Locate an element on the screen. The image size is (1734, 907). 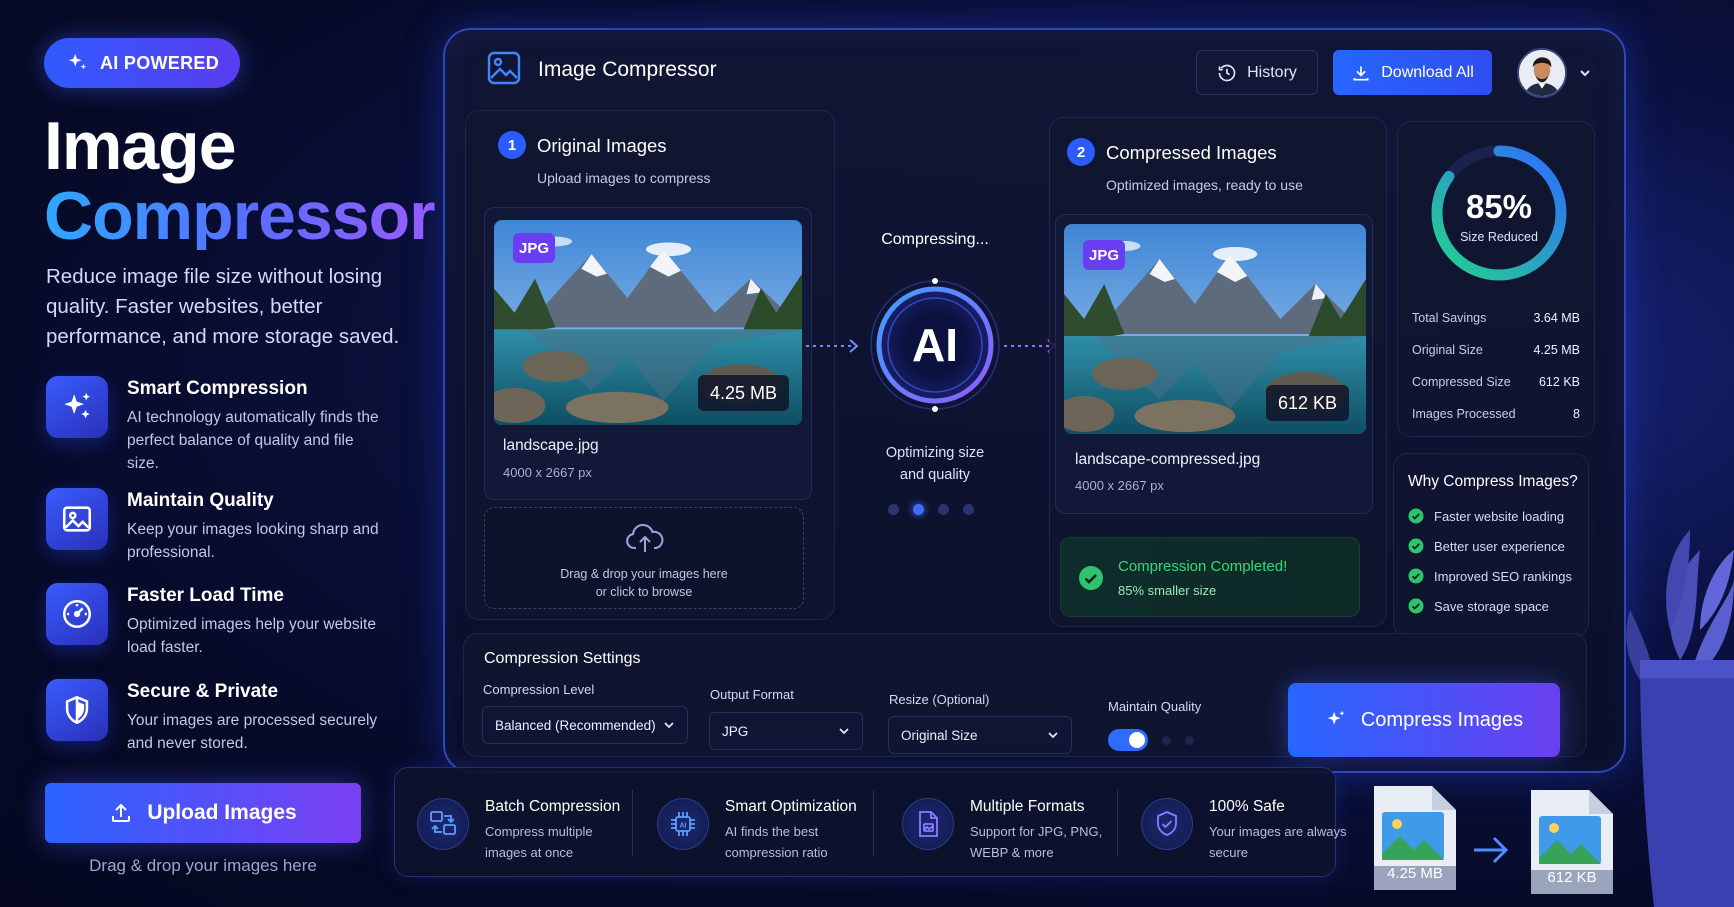
resize-select: Original Size is located at coordinates (980, 735).